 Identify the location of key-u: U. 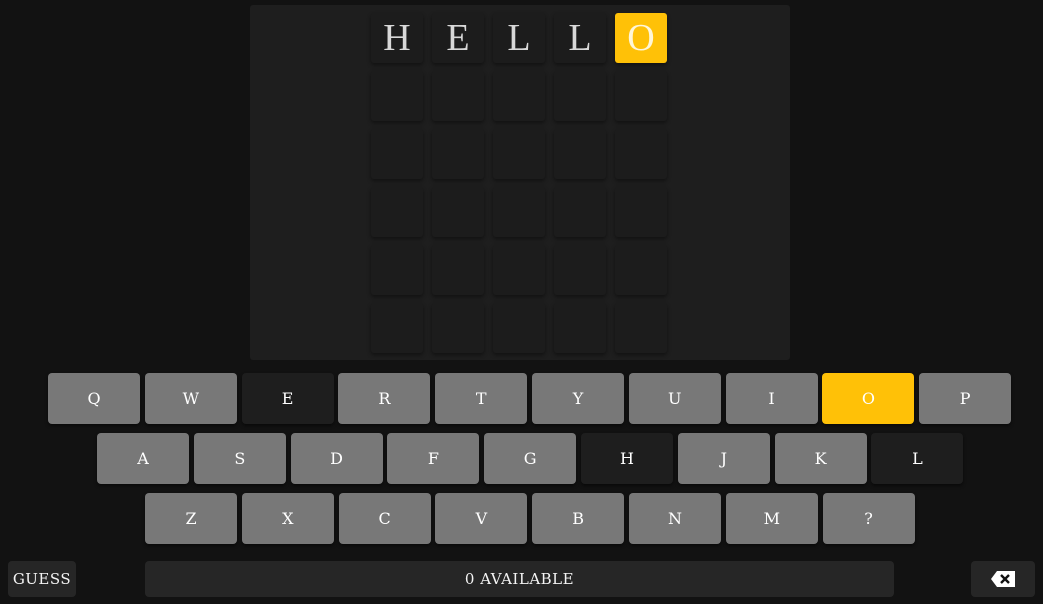
(674, 398).